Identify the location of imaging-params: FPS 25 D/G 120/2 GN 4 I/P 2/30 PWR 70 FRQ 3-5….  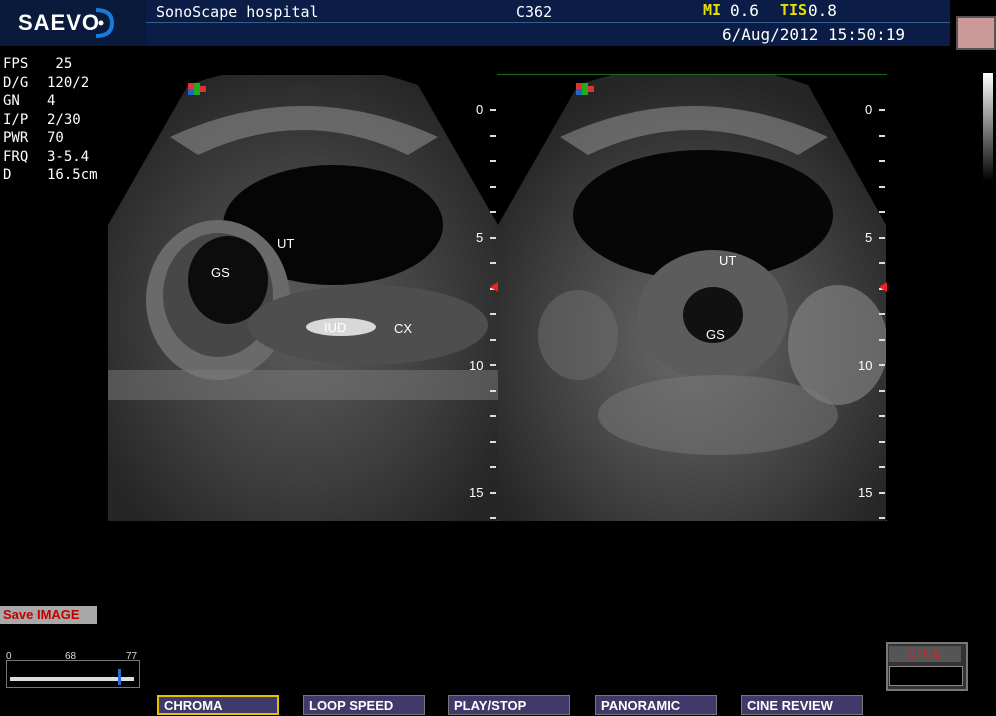
(50, 120).